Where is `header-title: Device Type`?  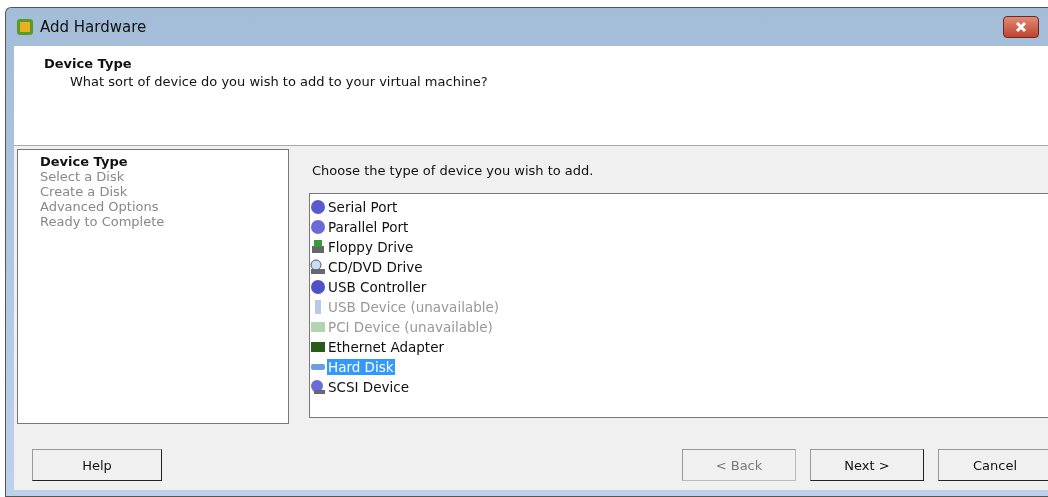 header-title: Device Type is located at coordinates (88, 63).